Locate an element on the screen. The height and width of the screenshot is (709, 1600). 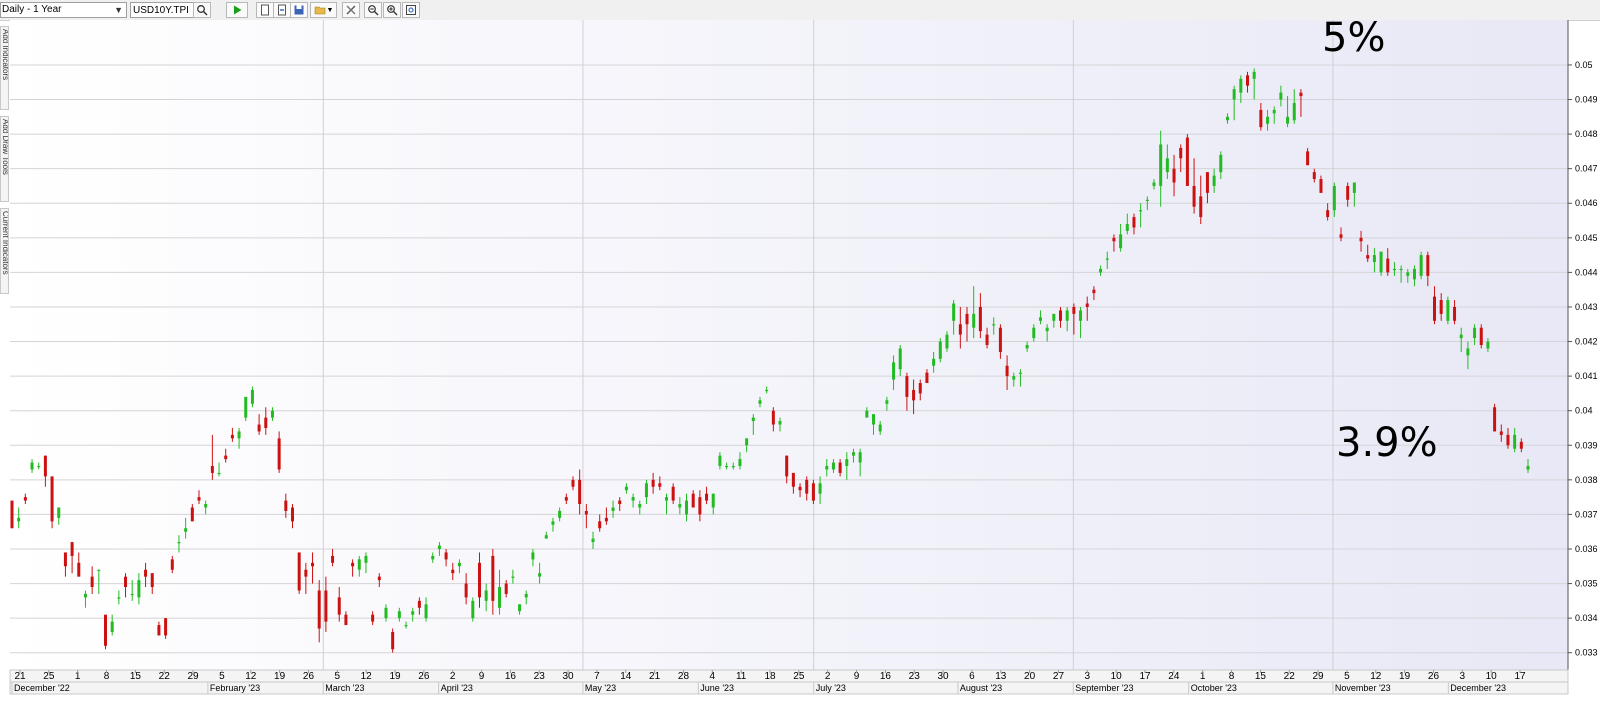
y-tick-label: 0.035 is located at coordinates (1586, 584).